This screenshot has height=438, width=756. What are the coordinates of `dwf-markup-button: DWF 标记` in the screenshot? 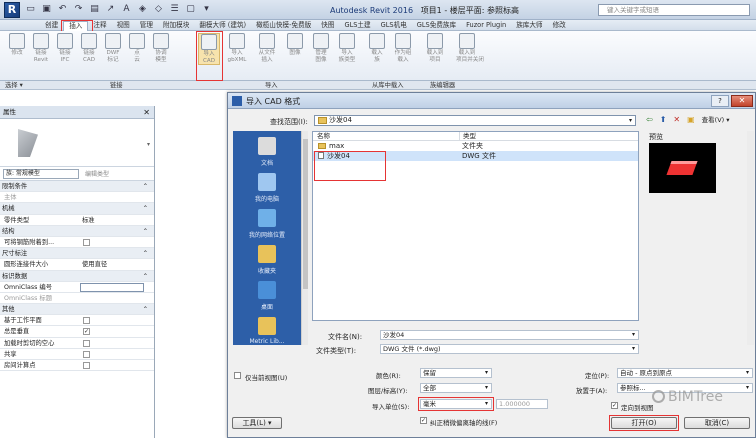 It's located at (113, 48).